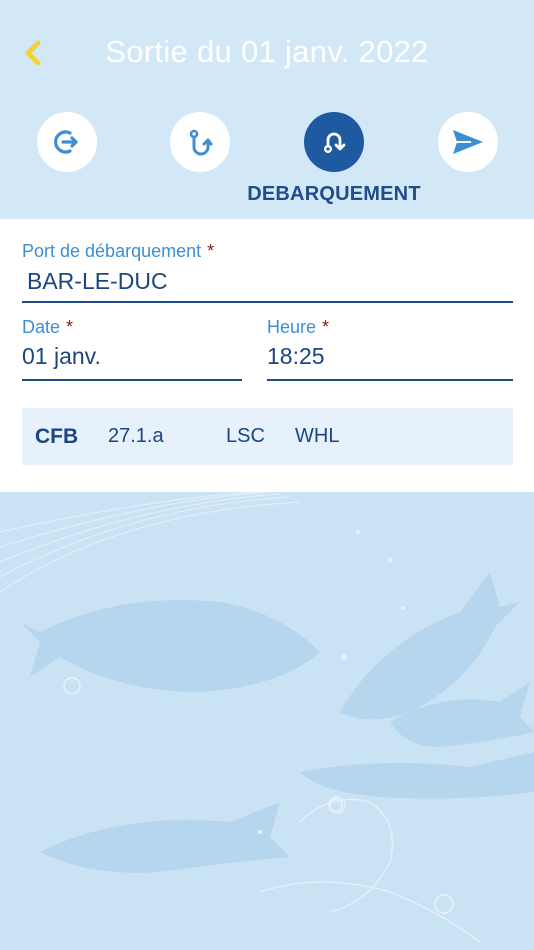  I want to click on port-label: Port de débarquement *, so click(118, 251).